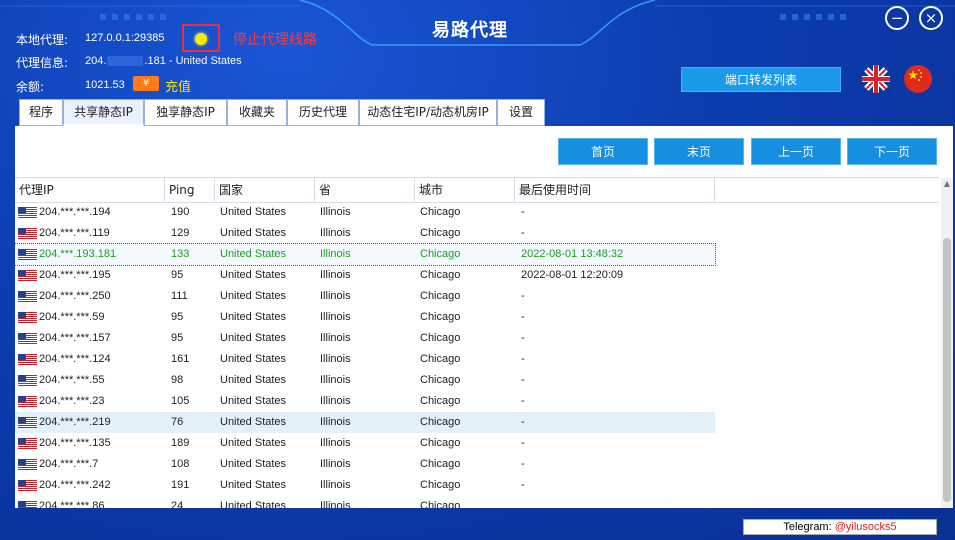 The image size is (955, 540). Describe the element at coordinates (257, 112) in the screenshot. I see `tab-favorites: 收藏夹` at that location.